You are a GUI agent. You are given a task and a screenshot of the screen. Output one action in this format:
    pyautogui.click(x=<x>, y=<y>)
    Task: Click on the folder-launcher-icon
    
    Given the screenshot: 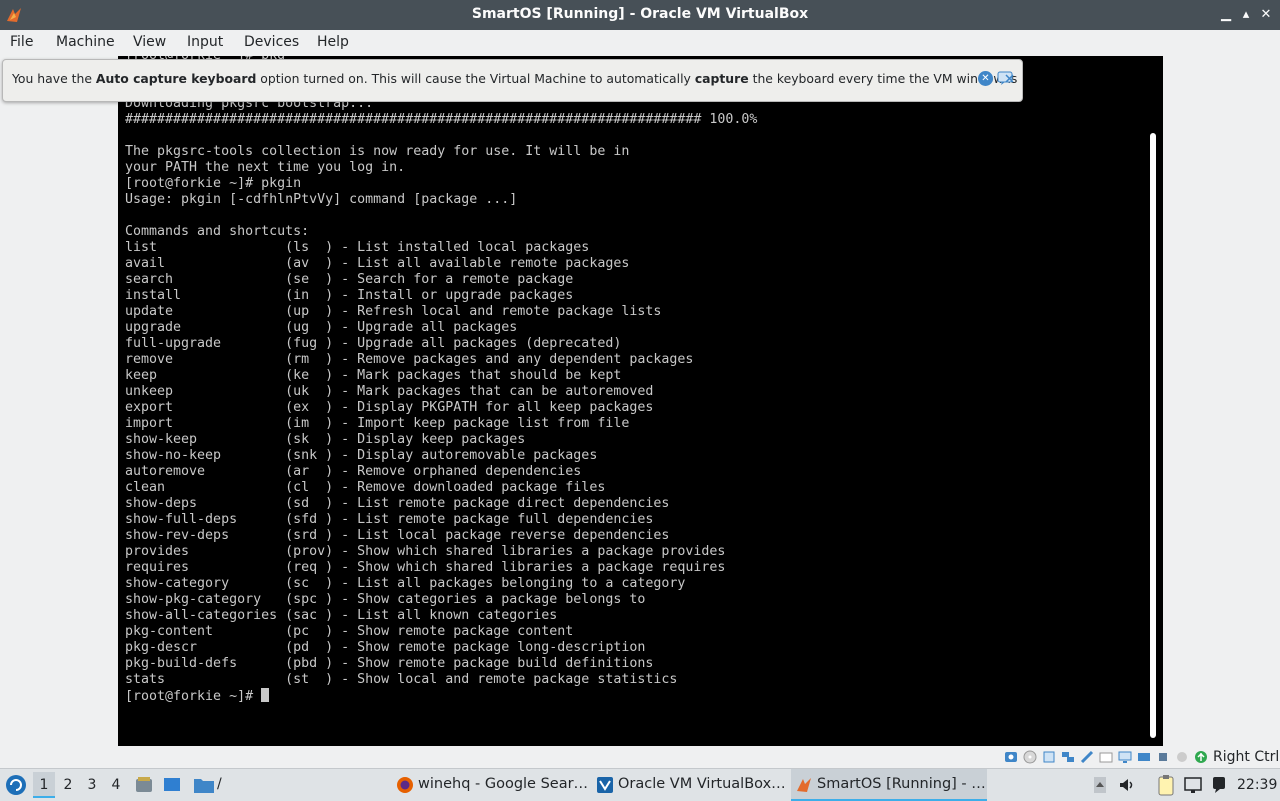 What is the action you would take?
    pyautogui.click(x=204, y=785)
    